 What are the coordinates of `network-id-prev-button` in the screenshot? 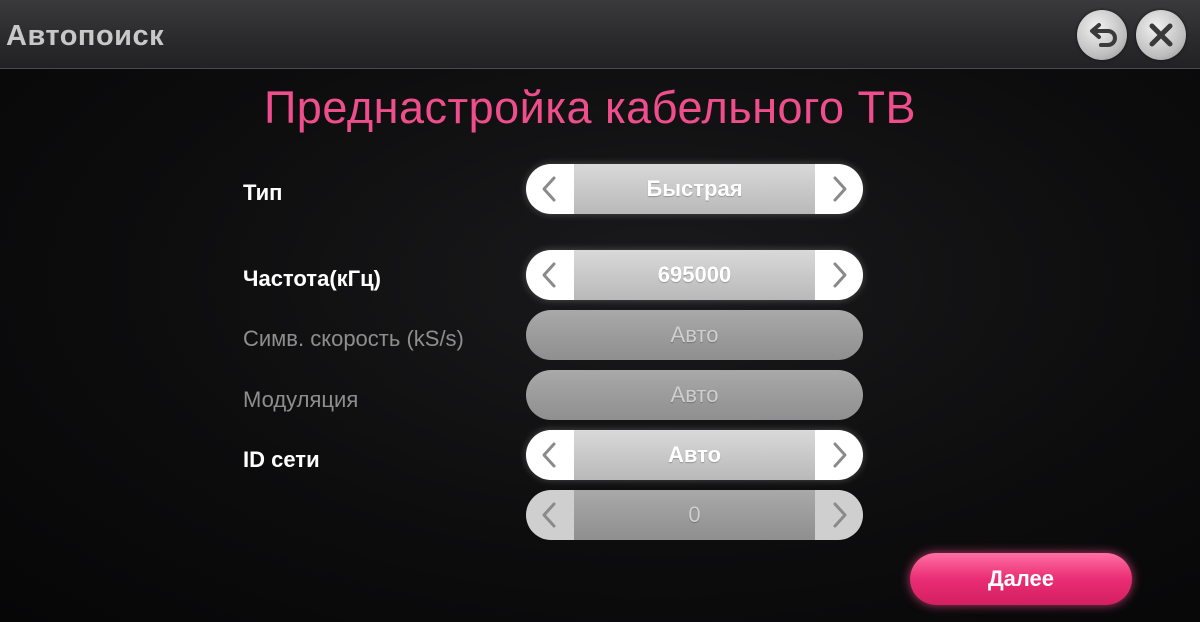 It's located at (550, 455).